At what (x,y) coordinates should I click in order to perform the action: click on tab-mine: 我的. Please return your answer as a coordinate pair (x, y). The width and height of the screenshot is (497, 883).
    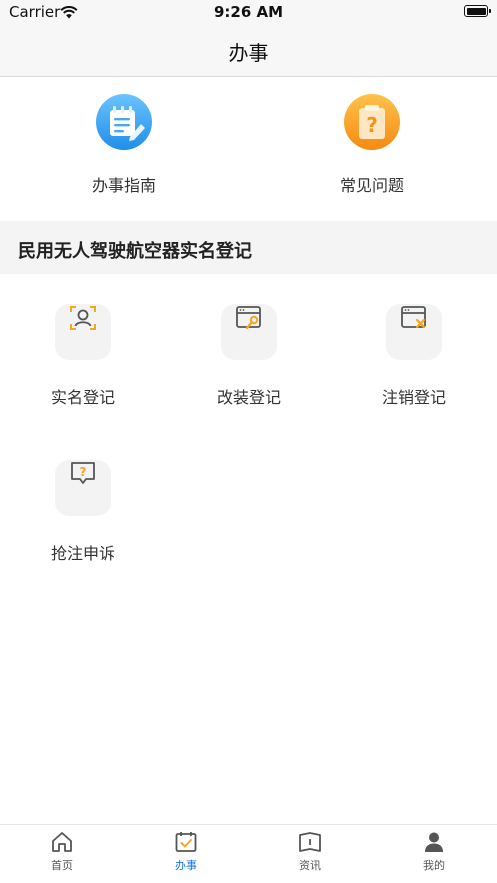
    Looking at the image, I should click on (434, 851).